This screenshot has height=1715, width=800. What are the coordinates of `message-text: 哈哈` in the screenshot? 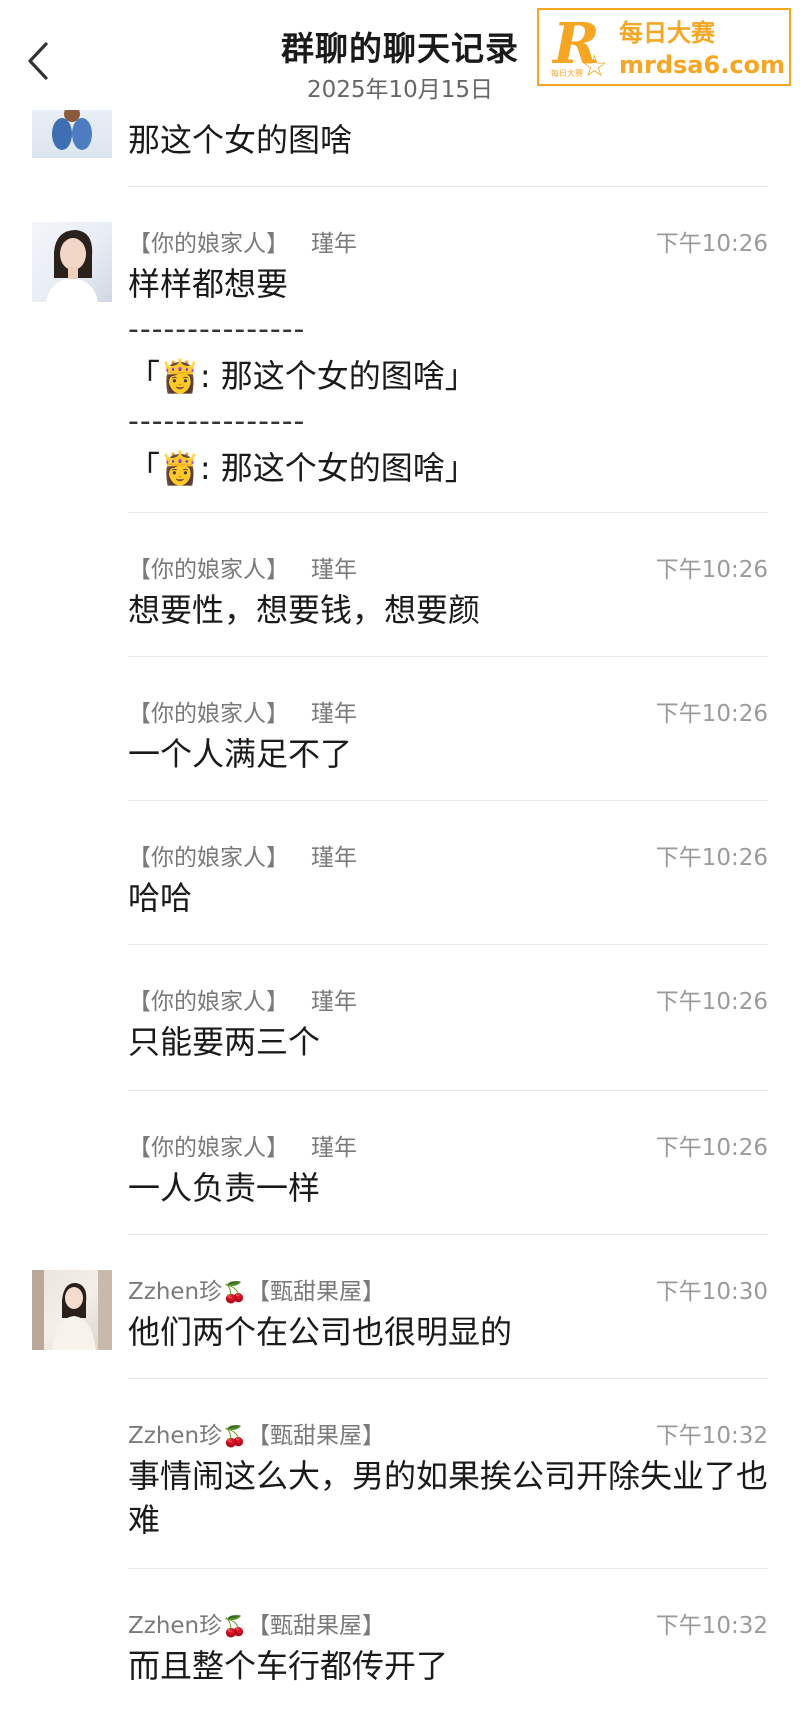 It's located at (160, 898).